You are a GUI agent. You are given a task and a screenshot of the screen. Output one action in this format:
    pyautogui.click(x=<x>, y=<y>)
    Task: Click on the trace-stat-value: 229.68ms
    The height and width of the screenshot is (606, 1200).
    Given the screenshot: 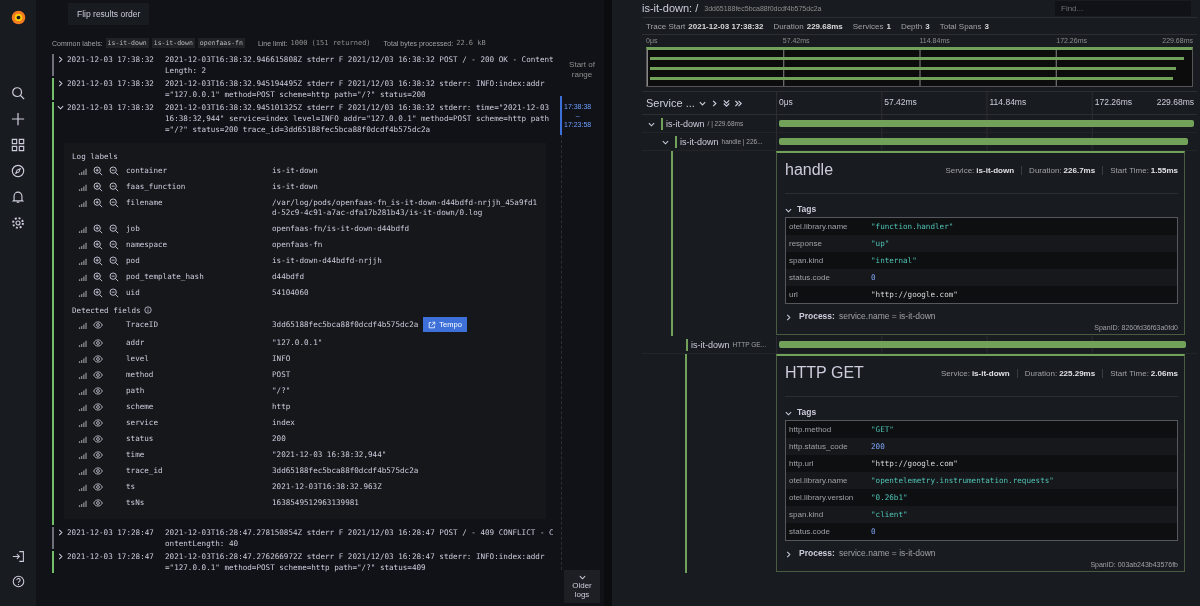 What is the action you would take?
    pyautogui.click(x=824, y=26)
    